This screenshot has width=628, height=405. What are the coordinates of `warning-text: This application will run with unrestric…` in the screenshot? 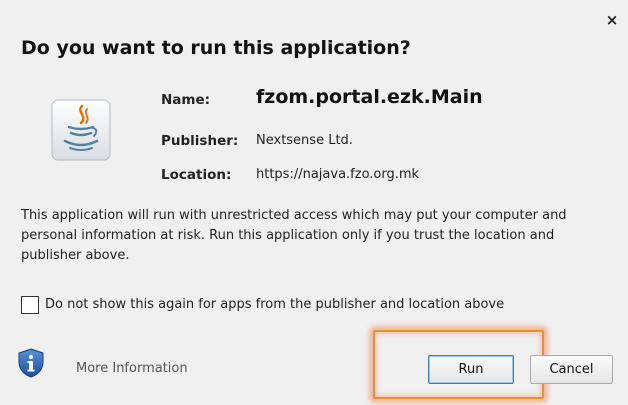 It's located at (294, 235).